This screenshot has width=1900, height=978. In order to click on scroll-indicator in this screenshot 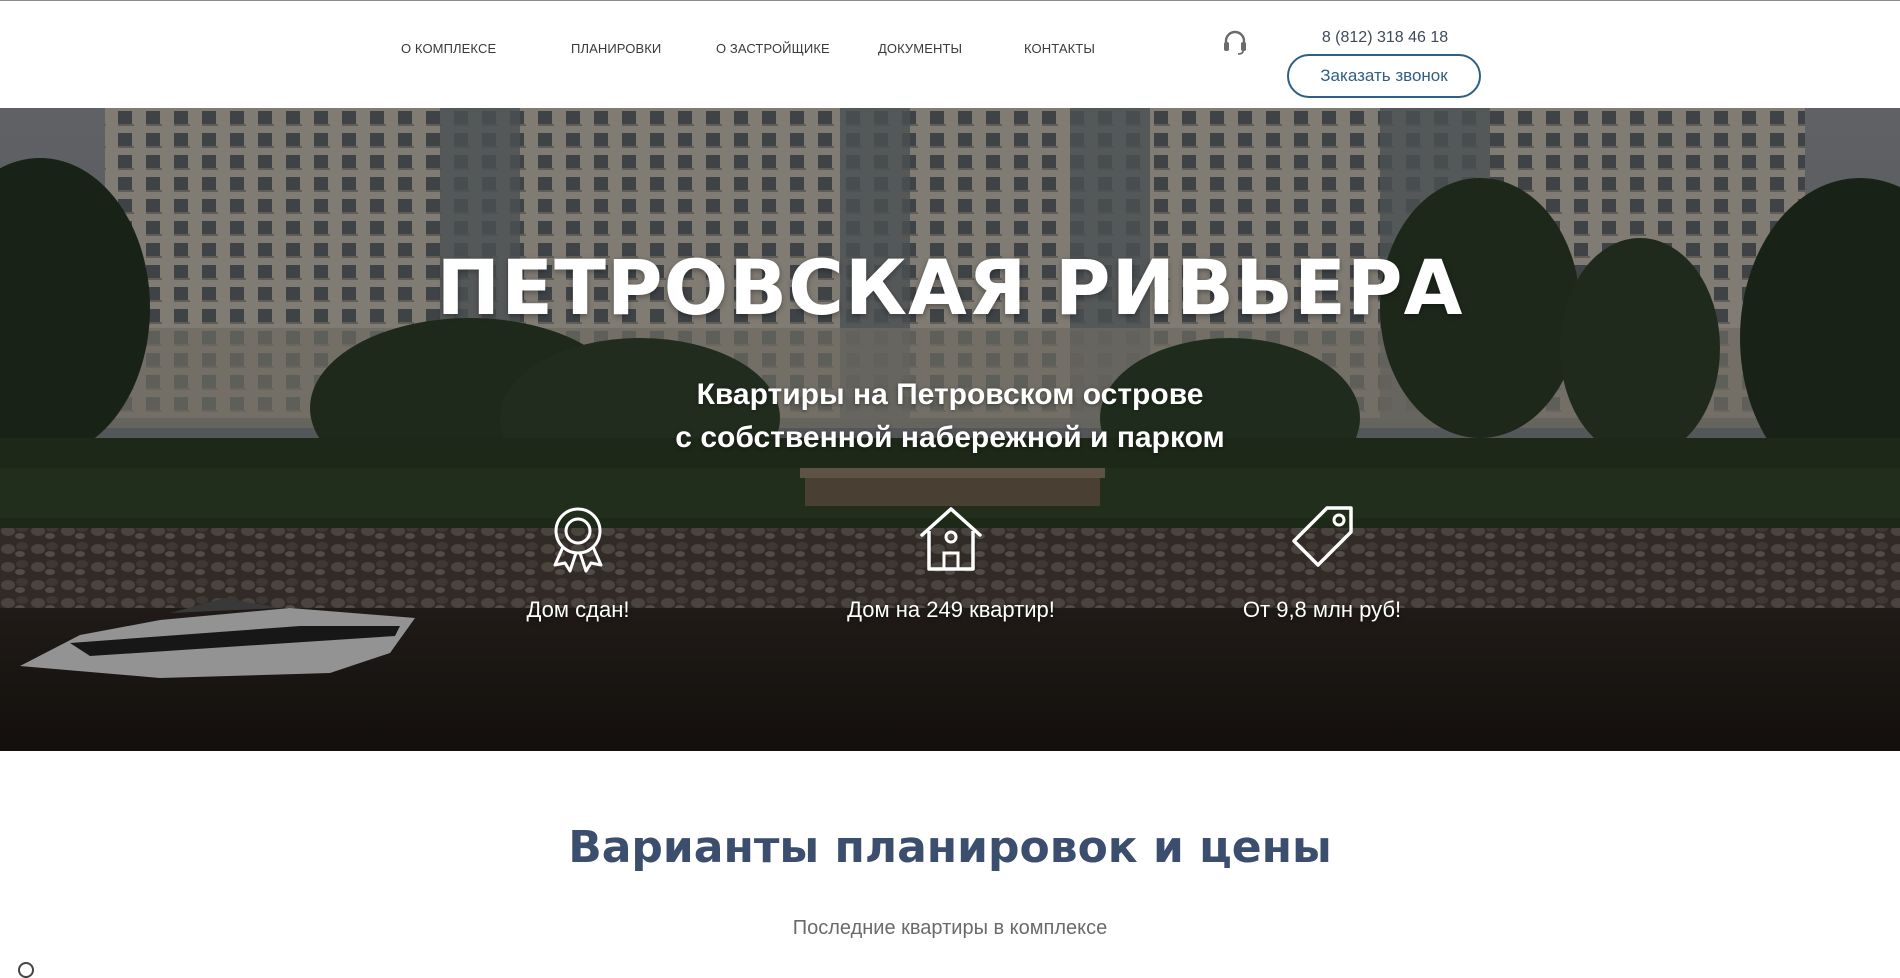, I will do `click(26, 970)`.